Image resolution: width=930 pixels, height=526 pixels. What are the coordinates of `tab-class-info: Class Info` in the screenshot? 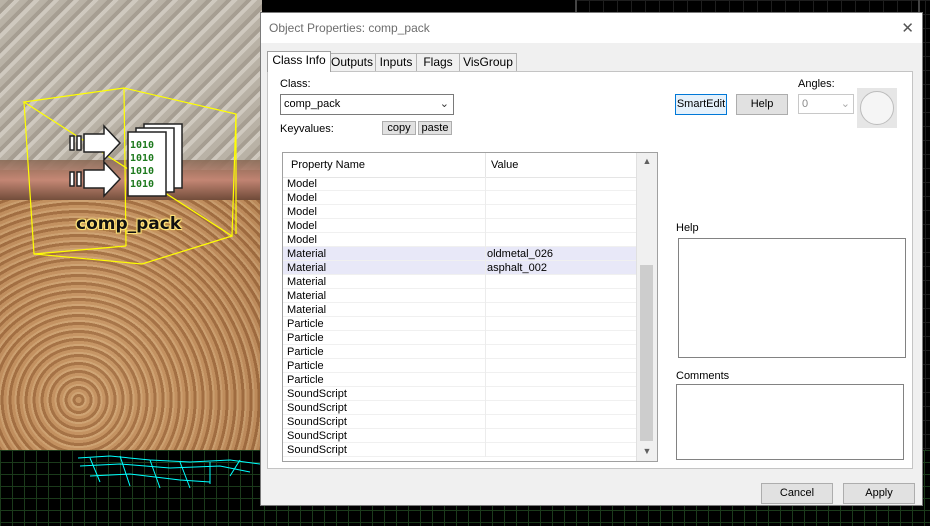 It's located at (299, 61).